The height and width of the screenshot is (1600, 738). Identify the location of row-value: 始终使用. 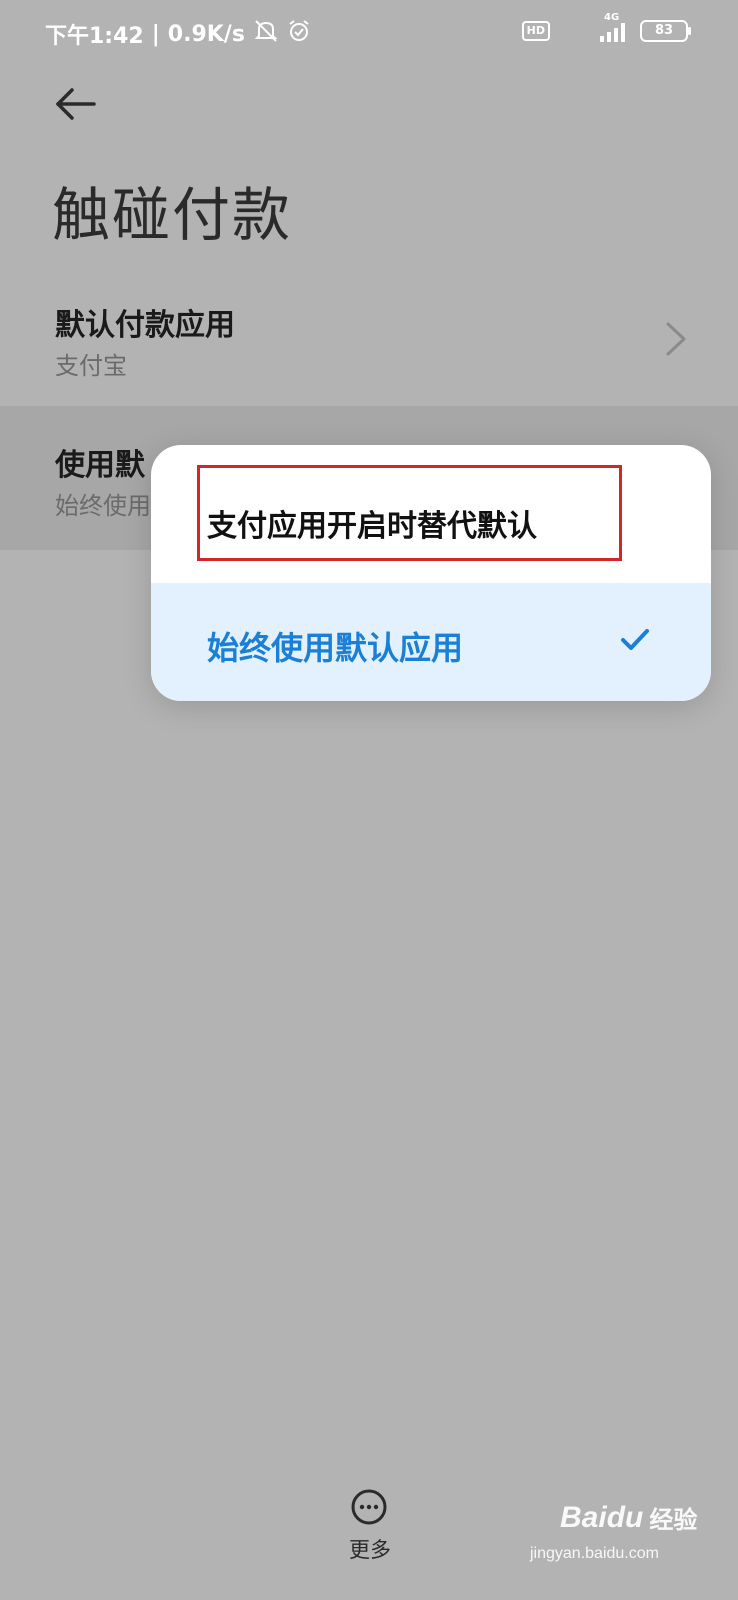
(103, 506).